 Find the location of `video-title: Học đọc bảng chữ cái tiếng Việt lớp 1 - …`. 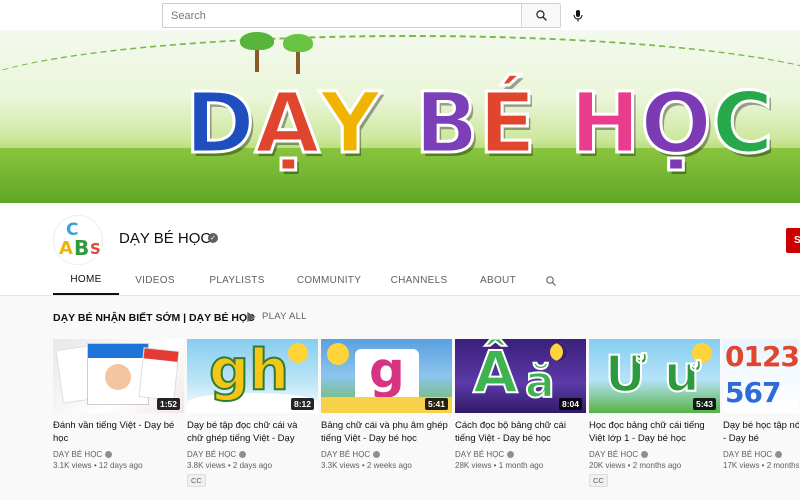

video-title: Học đọc bảng chữ cái tiếng Việt lớp 1 - … is located at coordinates (654, 432).